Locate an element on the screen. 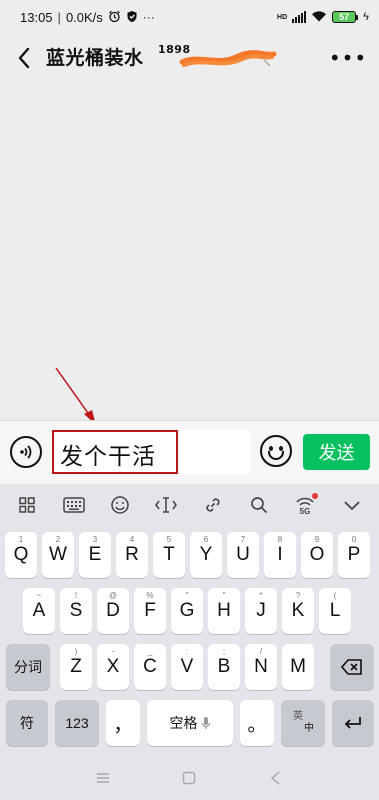 The height and width of the screenshot is (800, 379). status-bar: 13:05 | 0.0K/s ··· HD 57 ϟ is located at coordinates (194, 17).